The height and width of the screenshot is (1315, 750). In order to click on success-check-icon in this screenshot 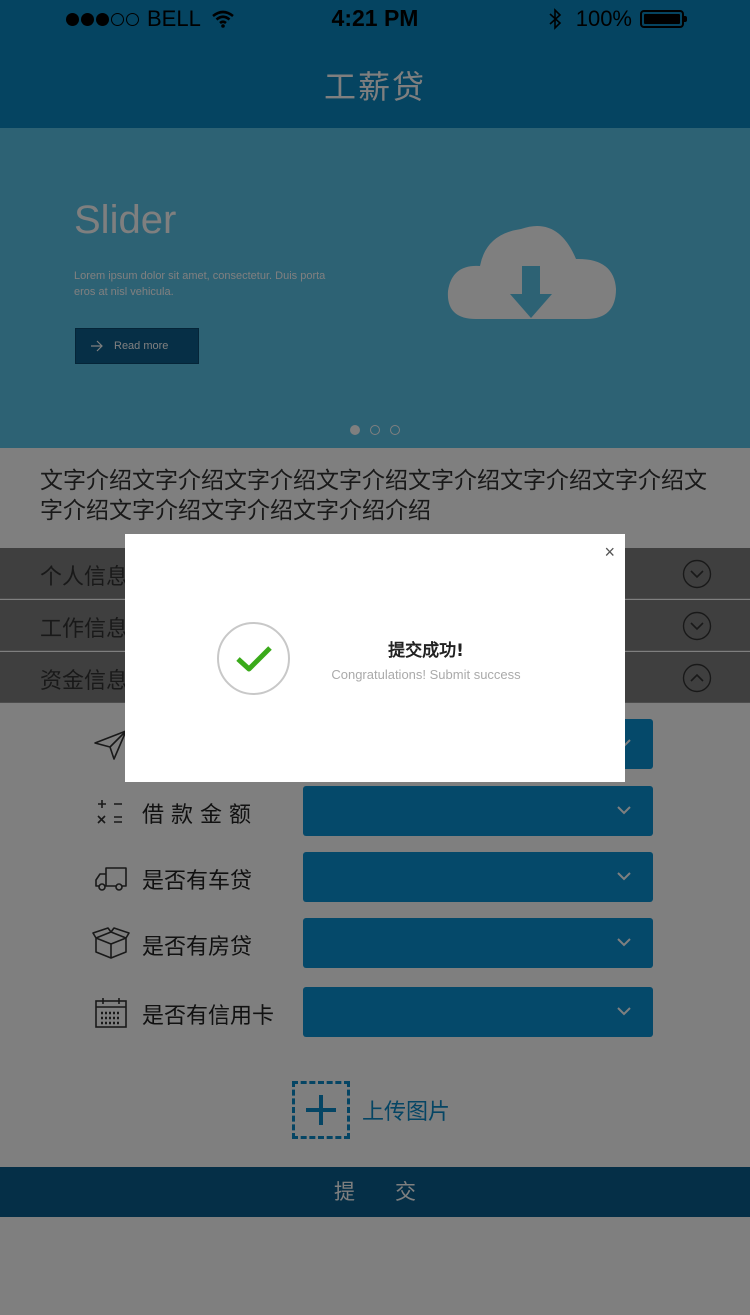, I will do `click(253, 658)`.